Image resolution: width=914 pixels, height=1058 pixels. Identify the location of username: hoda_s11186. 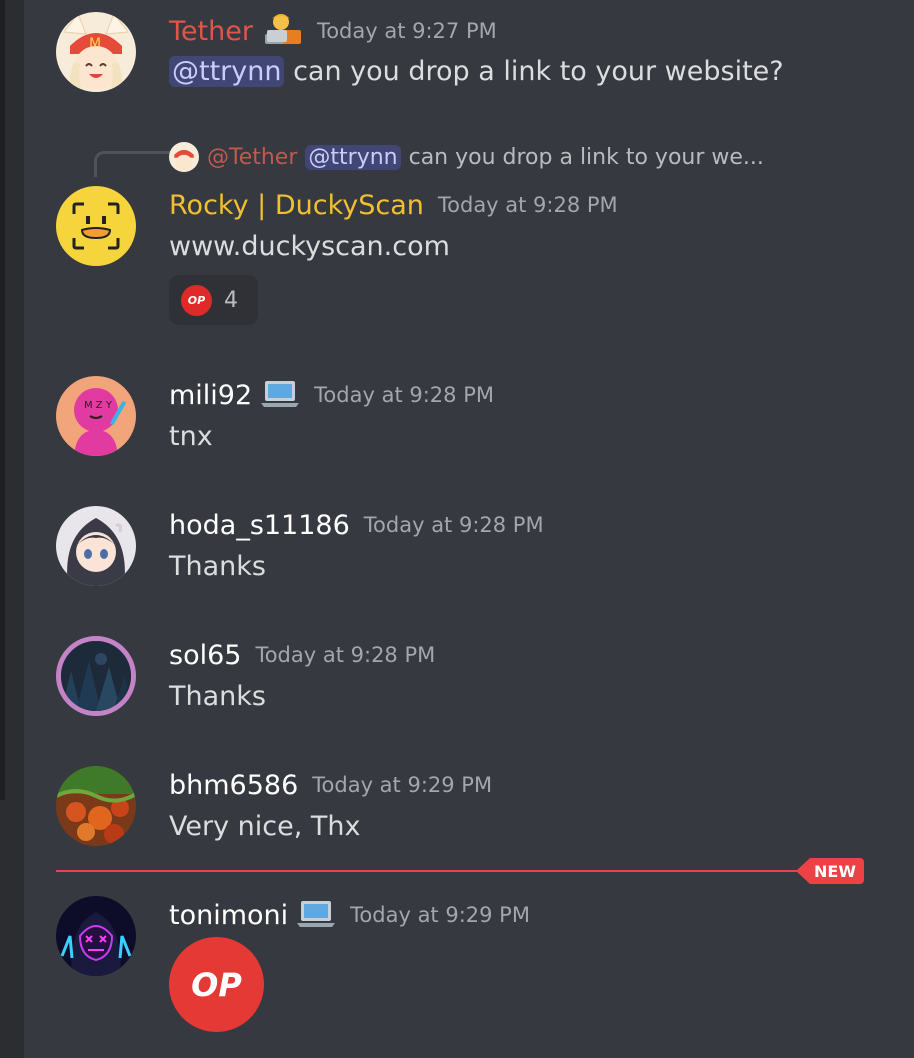
(259, 525).